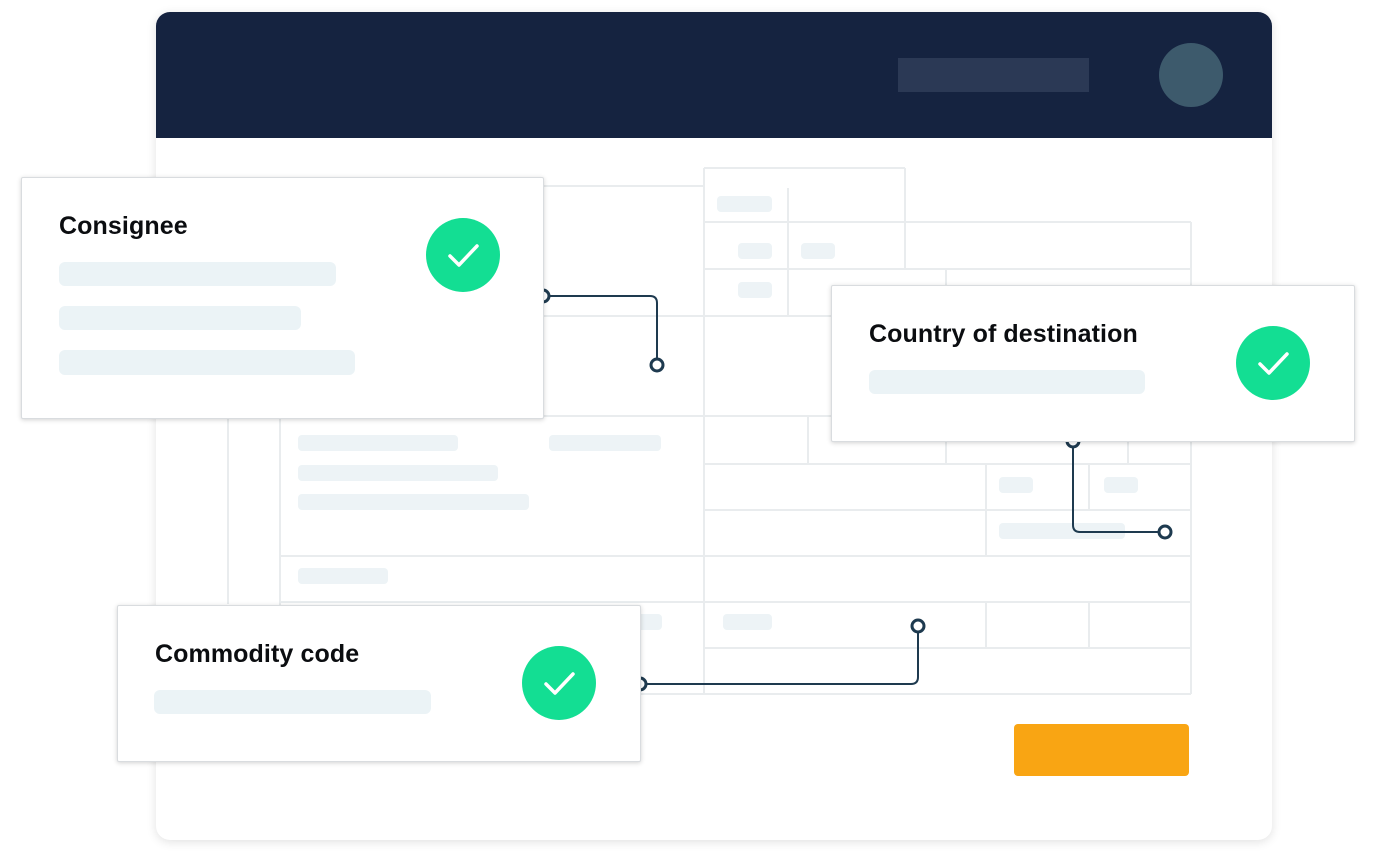 The width and height of the screenshot is (1375, 864). I want to click on consignee-card: Consignee, so click(282, 298).